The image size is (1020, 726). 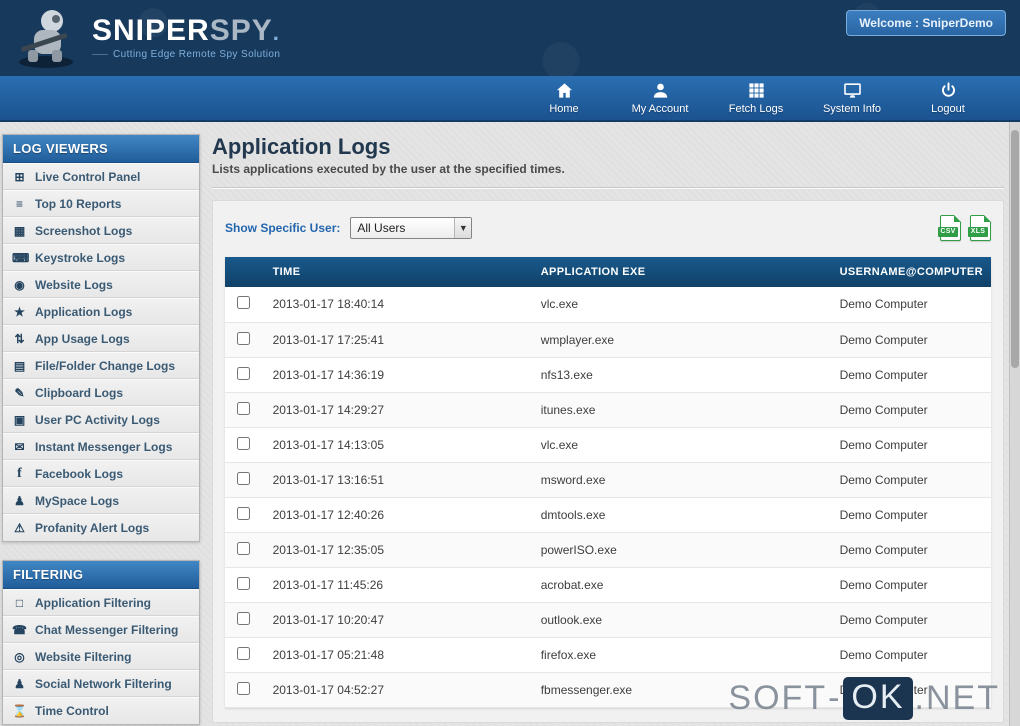 What do you see at coordinates (107, 629) in the screenshot?
I see `sidebar-item-label: Chat Messenger Filtering` at bounding box center [107, 629].